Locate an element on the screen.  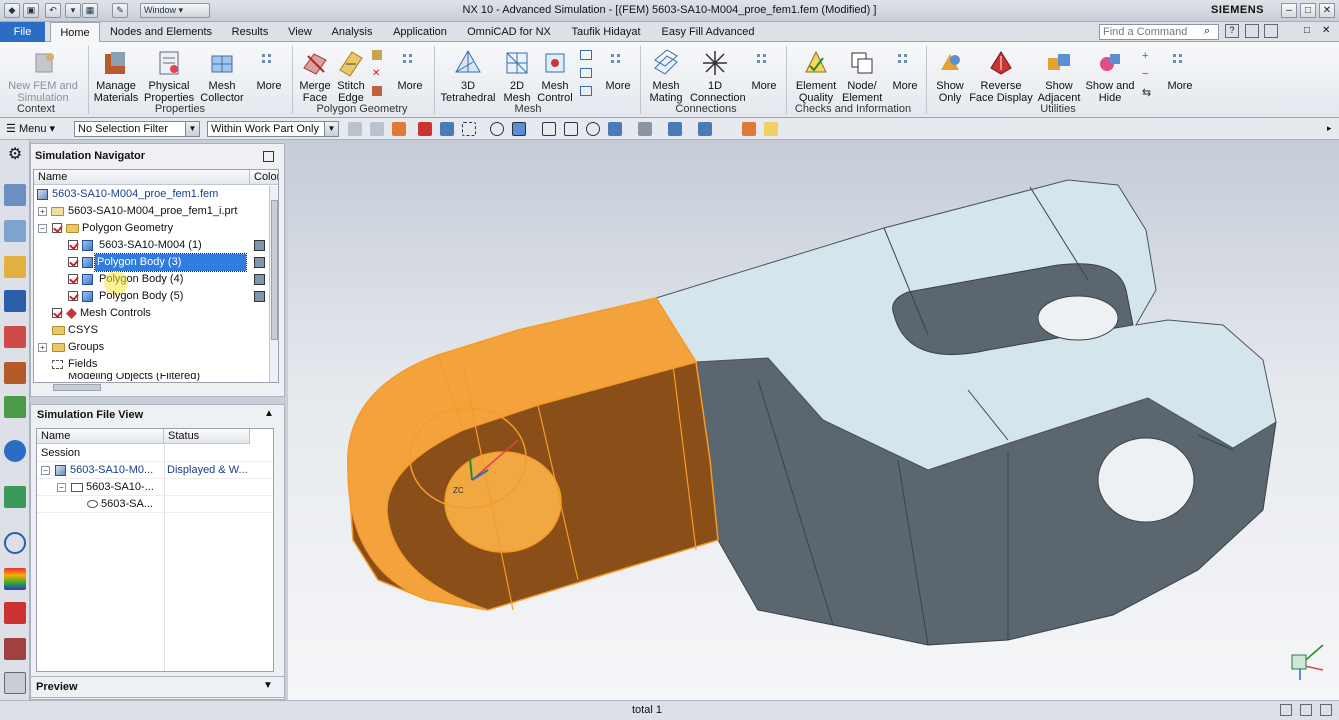
tree-row-polygon-body-1: 5603-SA10-M004 (1) is located at coordinates (151, 245).